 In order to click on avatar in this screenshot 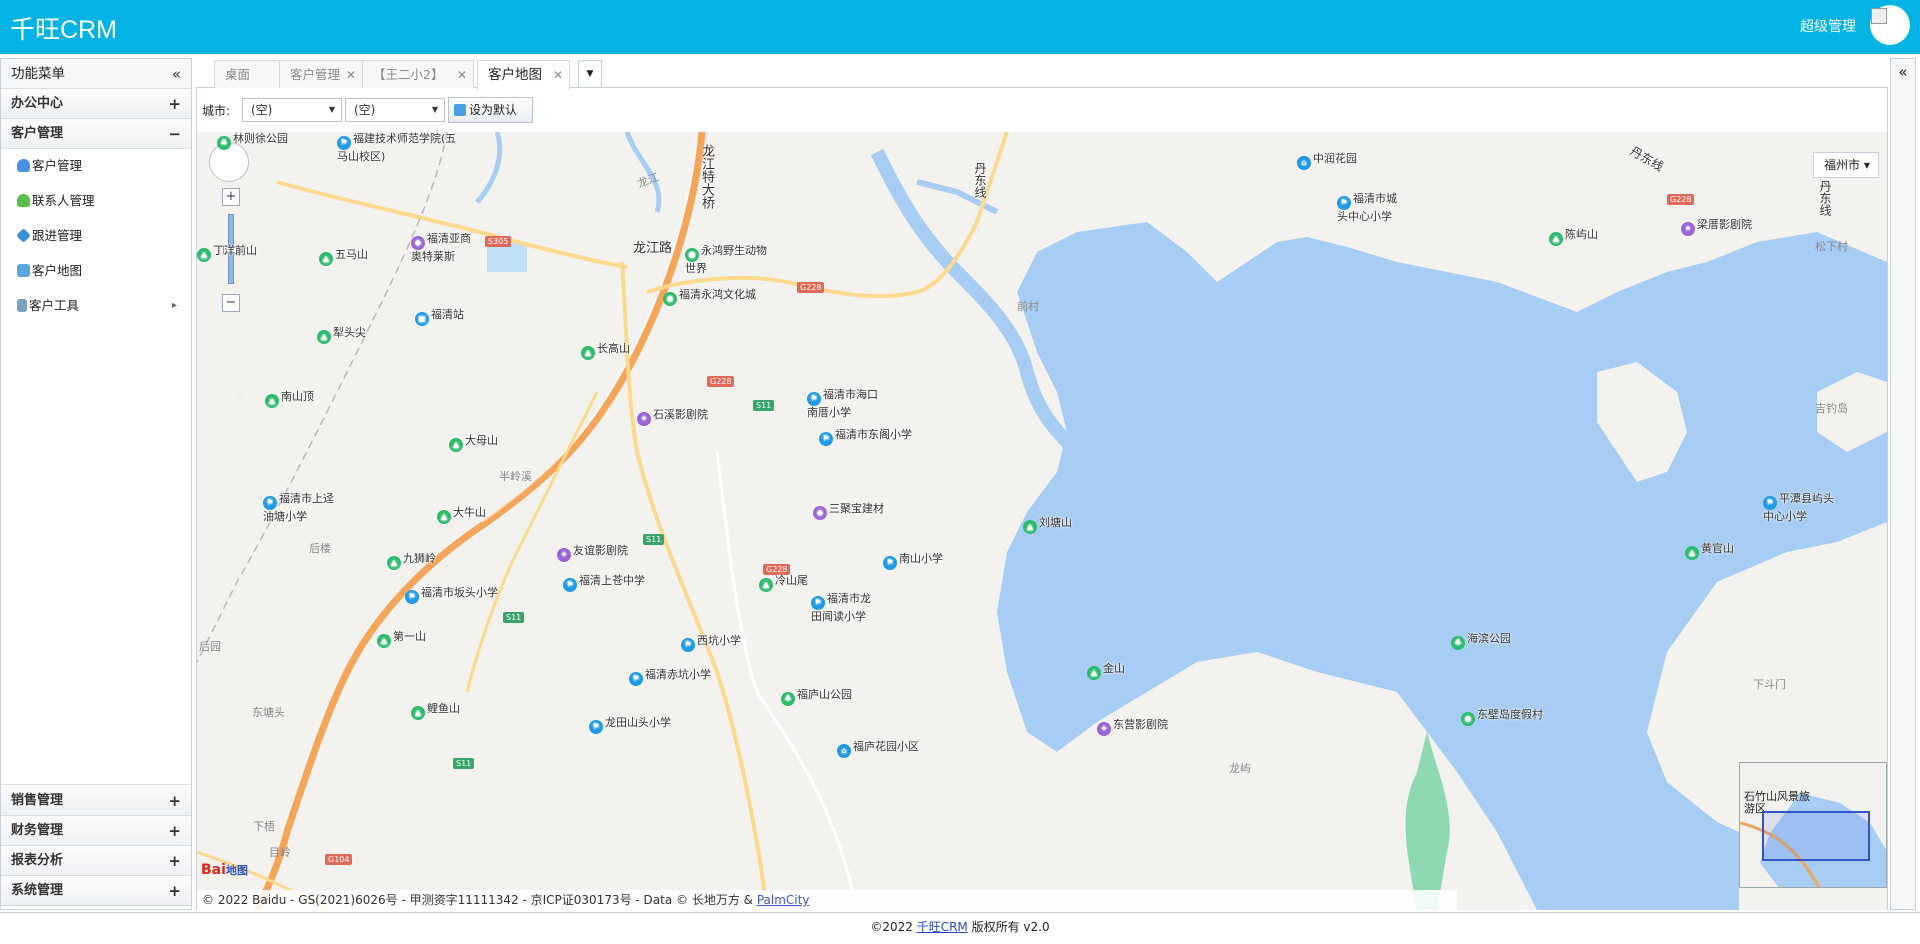, I will do `click(1890, 25)`.